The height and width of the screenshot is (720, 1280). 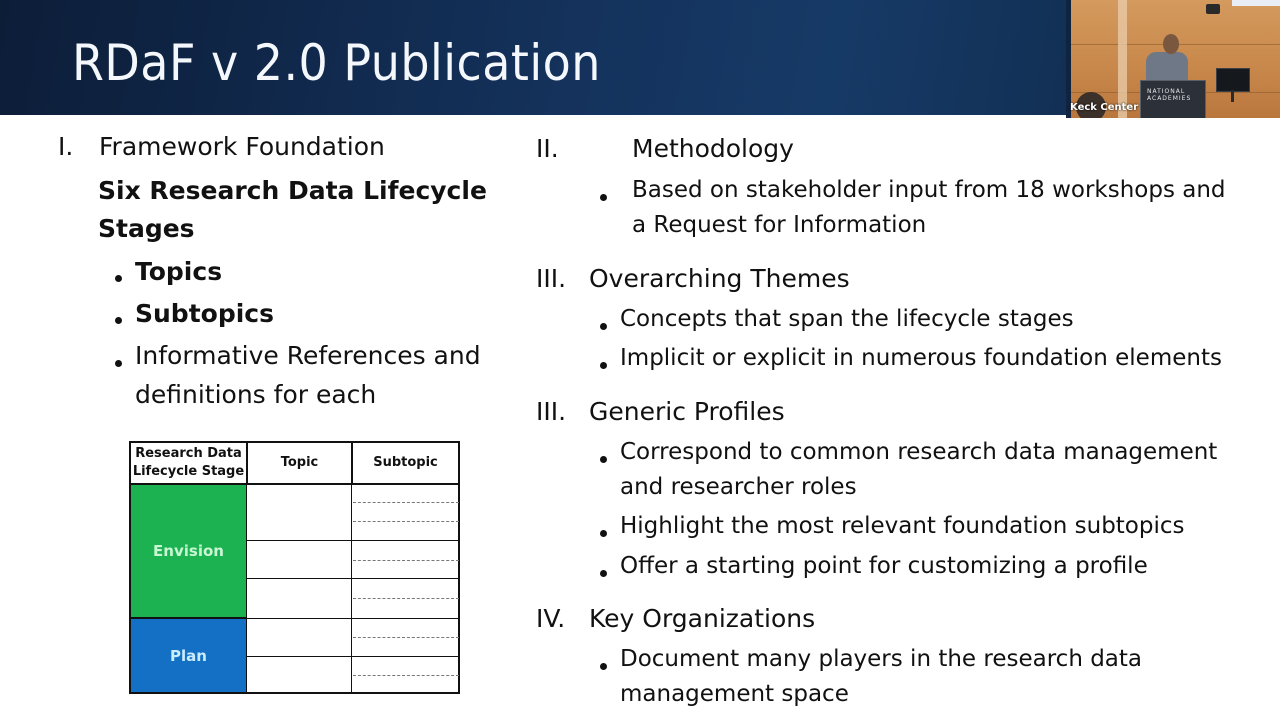 What do you see at coordinates (1068, 59) in the screenshot?
I see `video-border` at bounding box center [1068, 59].